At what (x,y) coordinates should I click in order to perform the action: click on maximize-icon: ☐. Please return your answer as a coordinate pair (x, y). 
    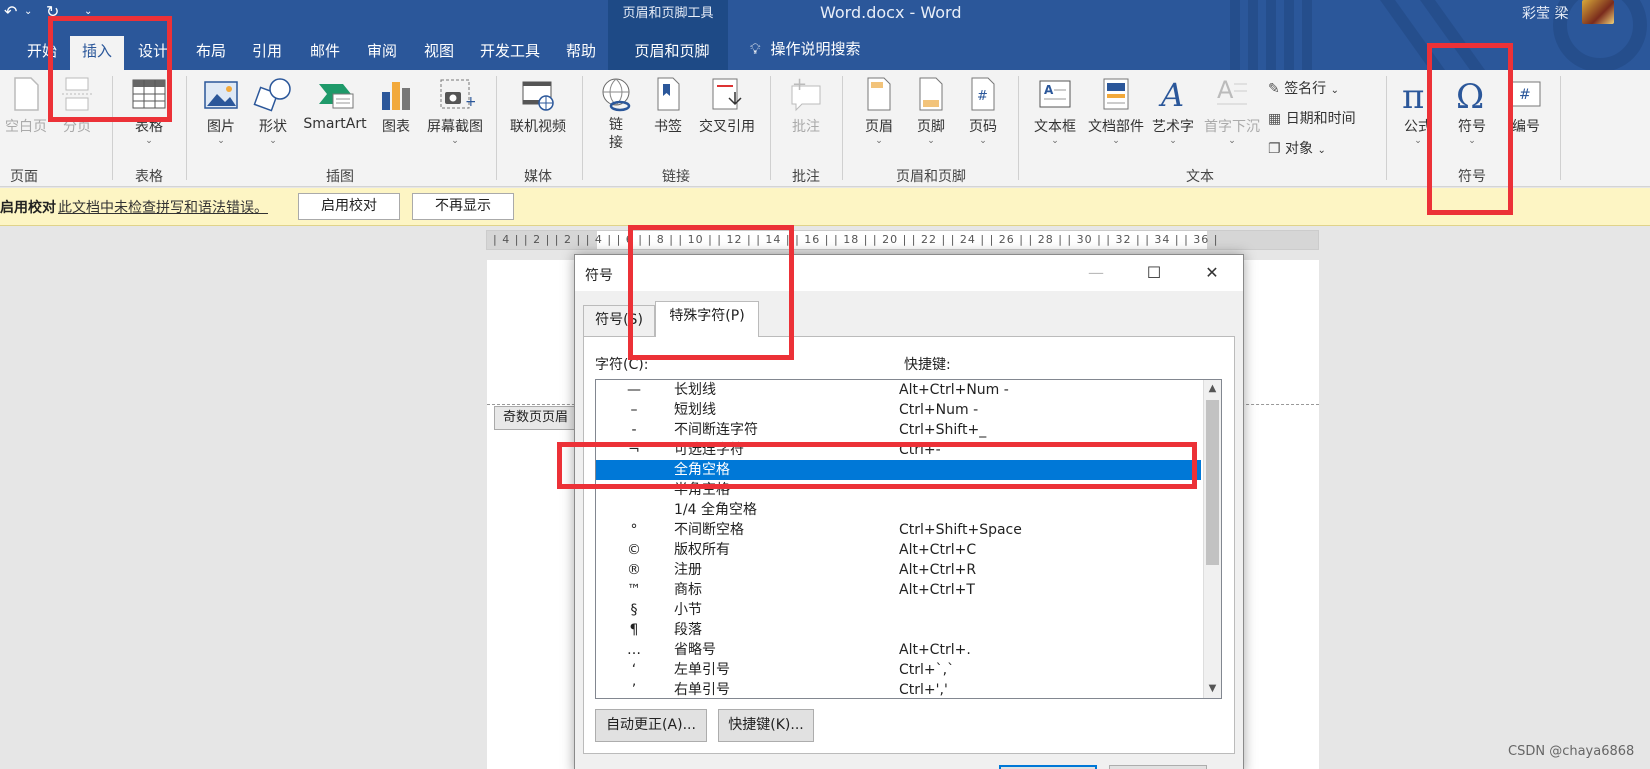
    Looking at the image, I should click on (1154, 273).